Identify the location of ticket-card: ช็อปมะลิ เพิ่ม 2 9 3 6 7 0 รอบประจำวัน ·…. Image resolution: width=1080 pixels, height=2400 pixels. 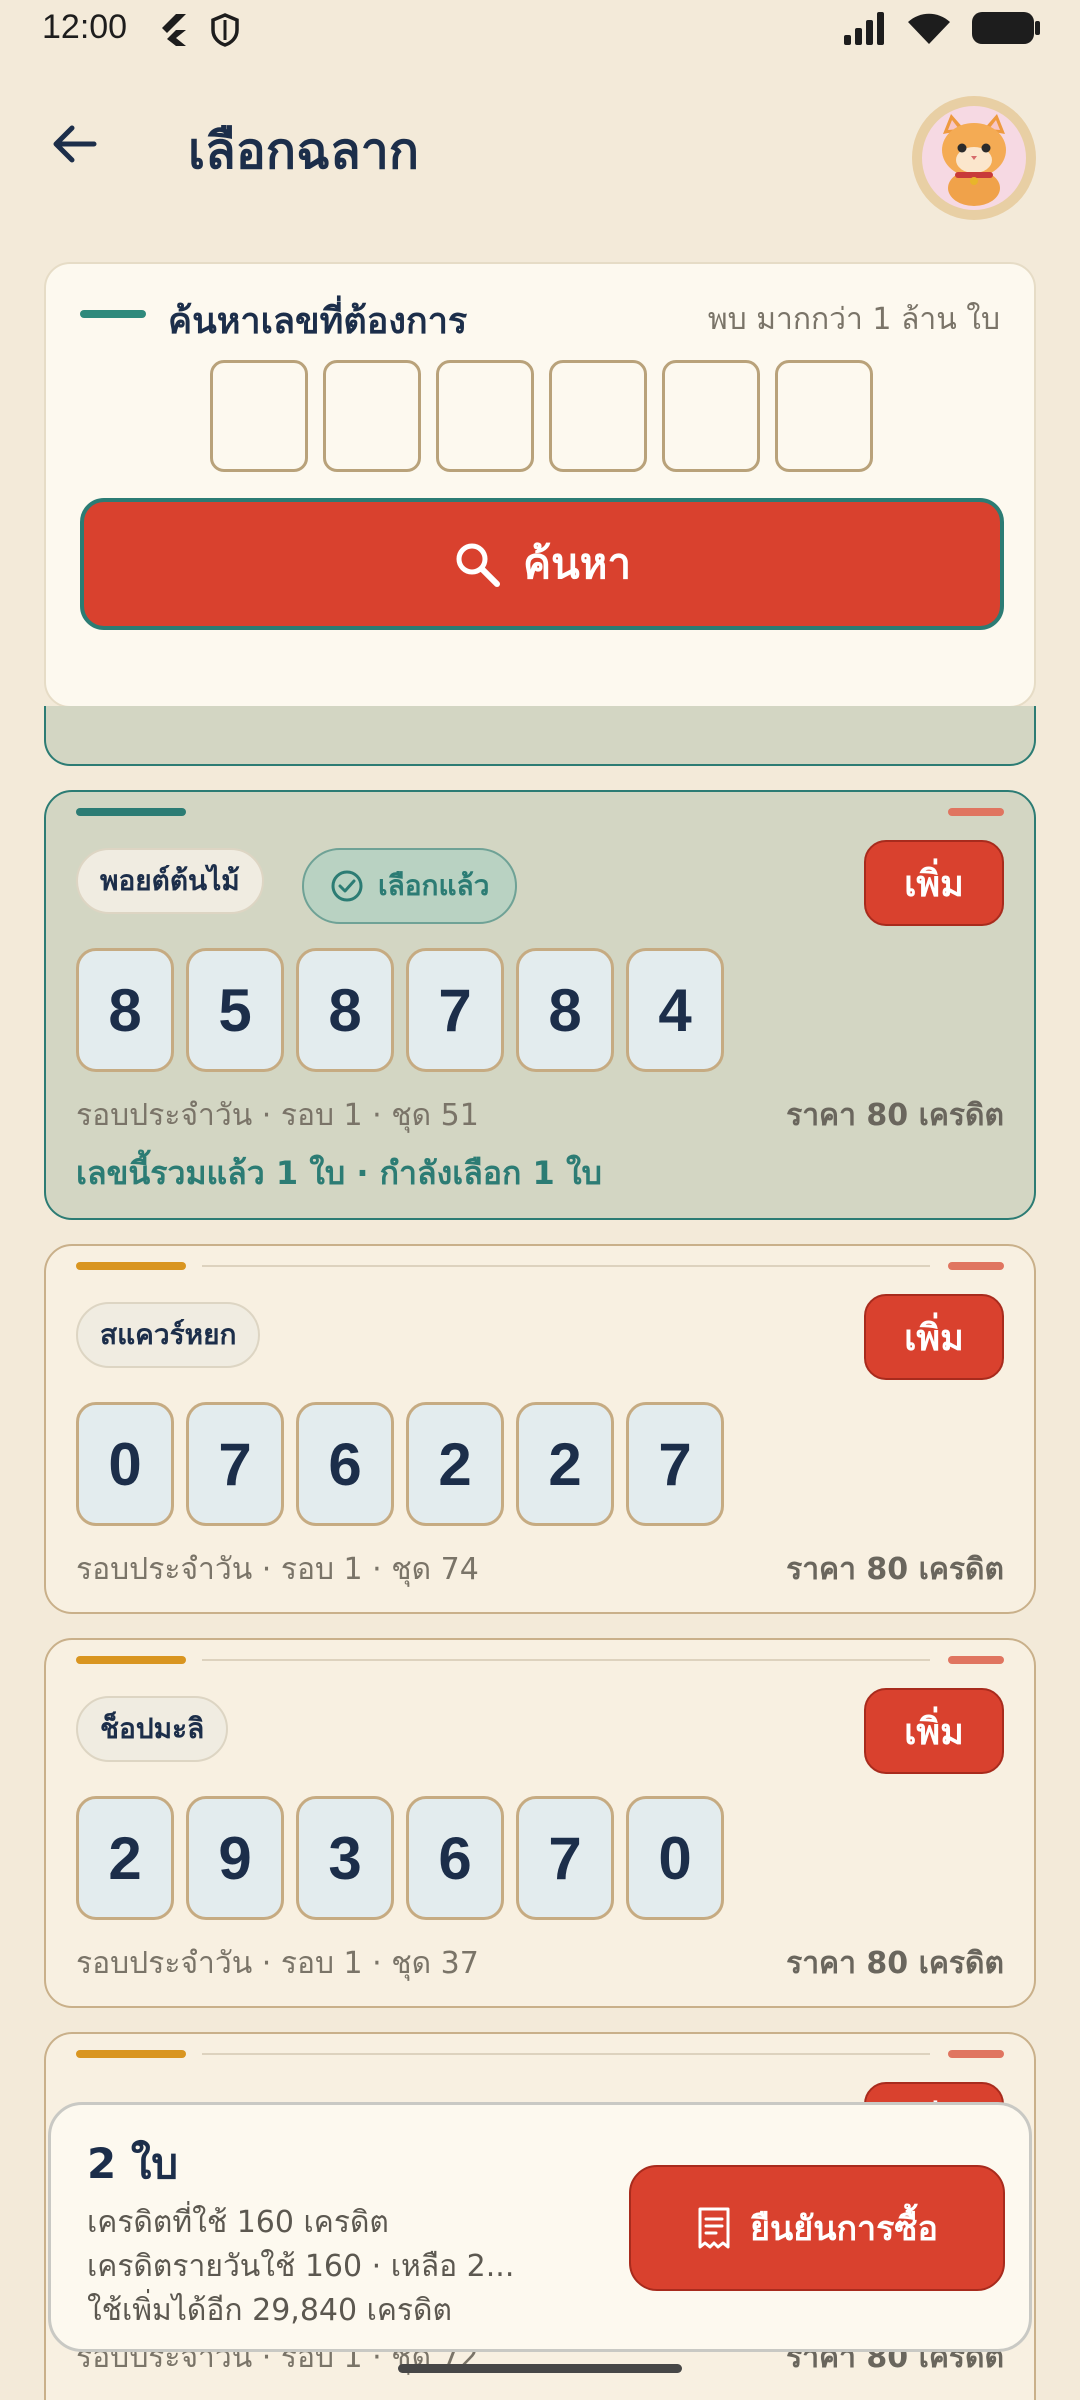
(540, 1823).